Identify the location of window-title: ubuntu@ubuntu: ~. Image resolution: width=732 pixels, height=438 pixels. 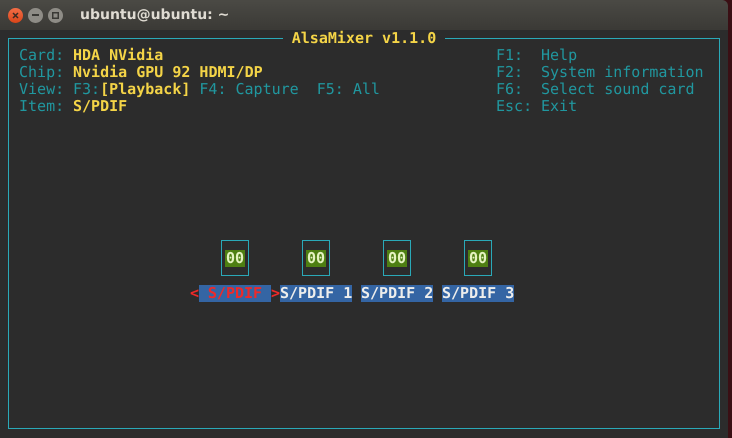
(155, 15).